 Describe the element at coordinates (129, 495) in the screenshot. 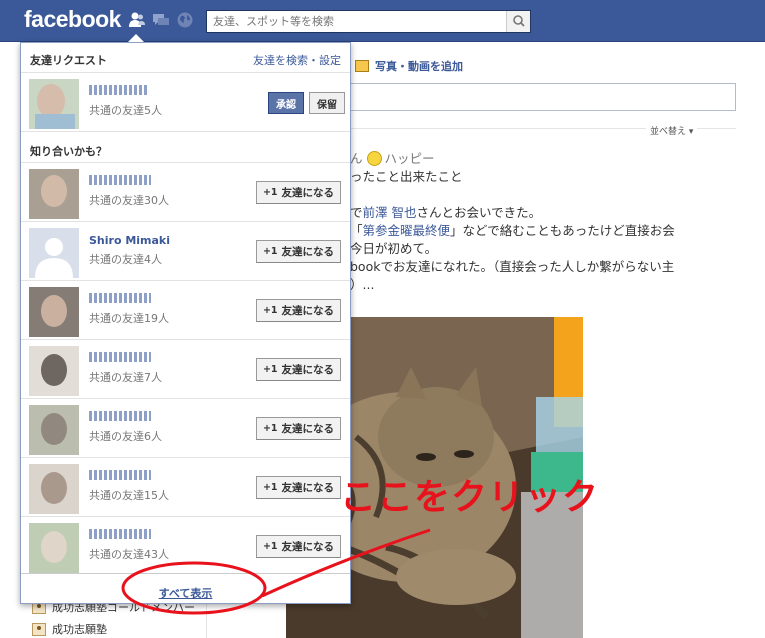

I see `mutual-friends-count: 共通の友達15人` at that location.